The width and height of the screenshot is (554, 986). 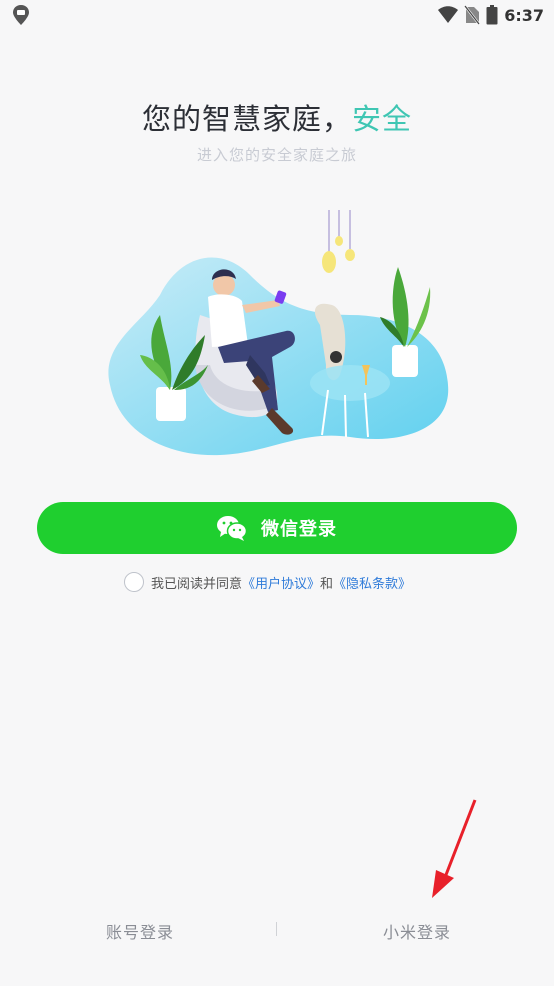 What do you see at coordinates (21, 15) in the screenshot?
I see `location-pin-icon` at bounding box center [21, 15].